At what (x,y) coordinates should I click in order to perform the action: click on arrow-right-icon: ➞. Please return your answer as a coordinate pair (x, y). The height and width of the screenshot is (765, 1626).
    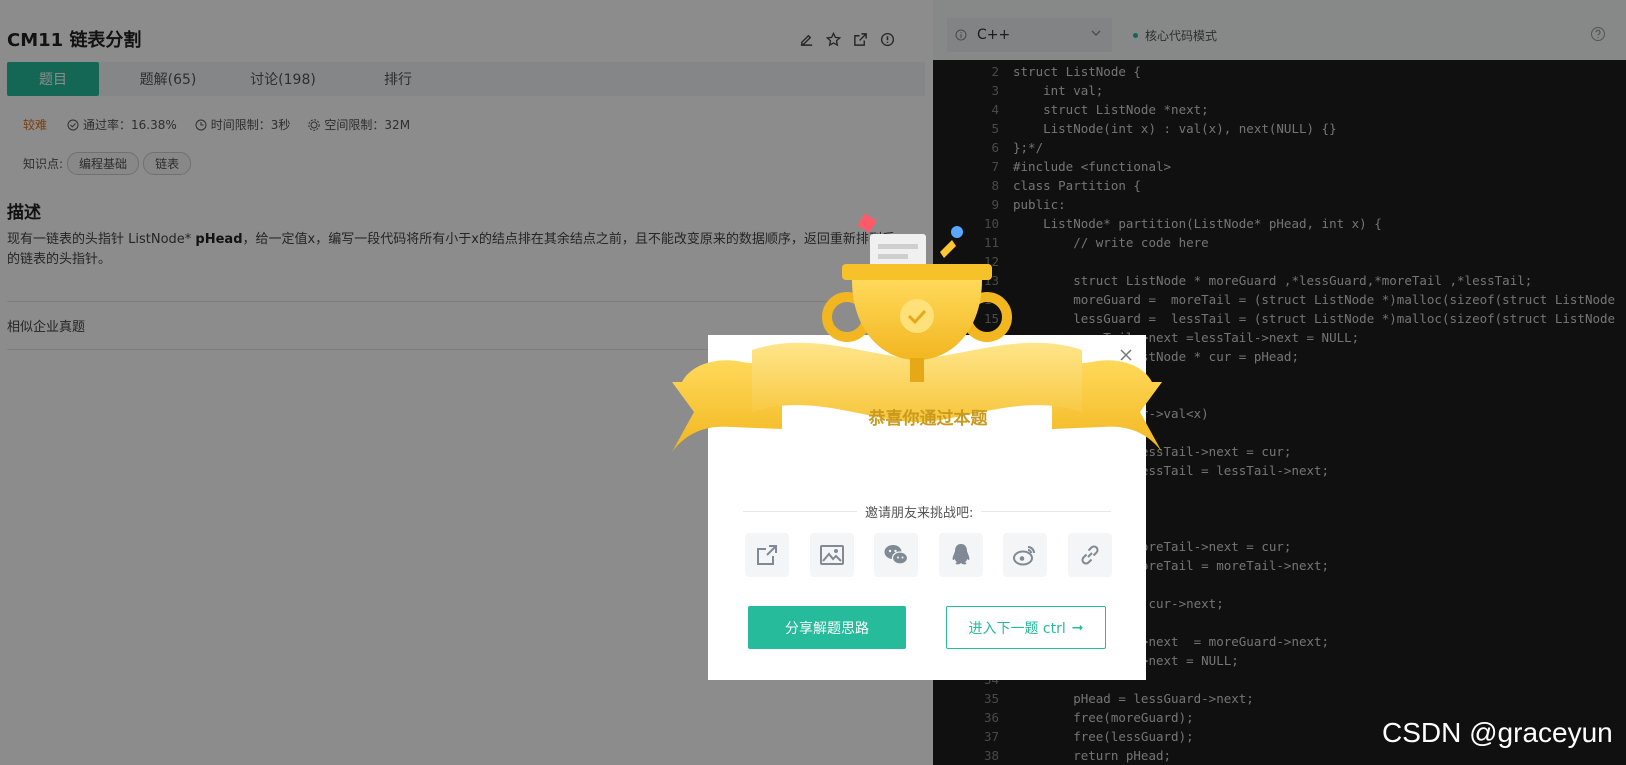
    Looking at the image, I should click on (1077, 627).